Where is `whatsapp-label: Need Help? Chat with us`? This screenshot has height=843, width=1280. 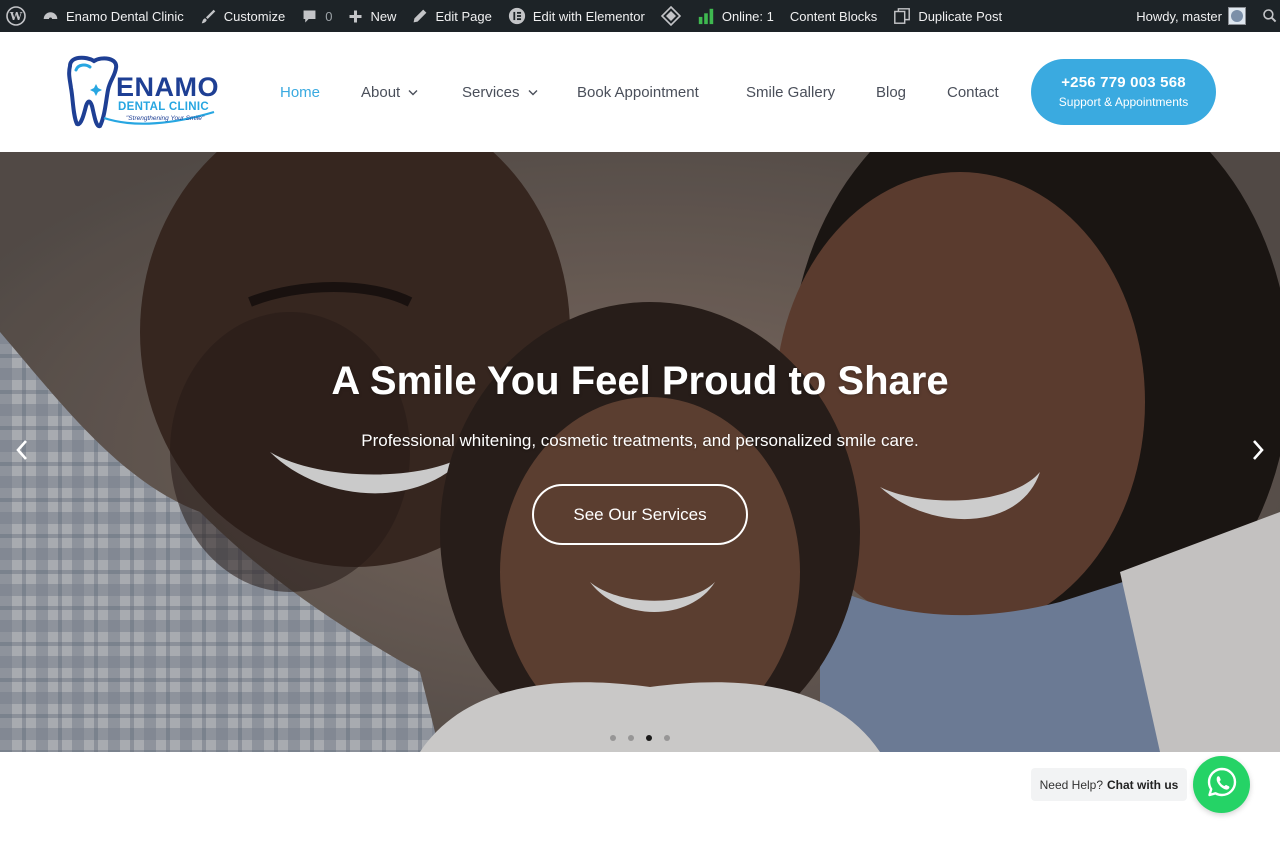 whatsapp-label: Need Help? Chat with us is located at coordinates (1109, 784).